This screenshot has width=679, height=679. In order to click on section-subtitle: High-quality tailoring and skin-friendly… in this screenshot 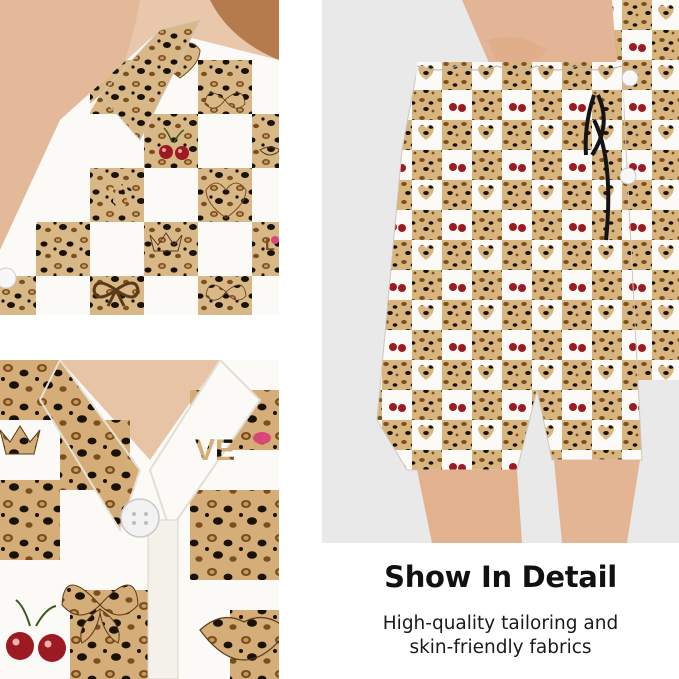, I will do `click(500, 636)`.